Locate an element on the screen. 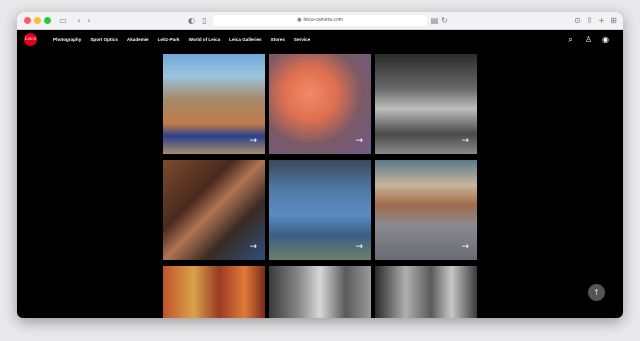 This screenshot has height=341, width=640. zoom-window-button is located at coordinates (47, 20).